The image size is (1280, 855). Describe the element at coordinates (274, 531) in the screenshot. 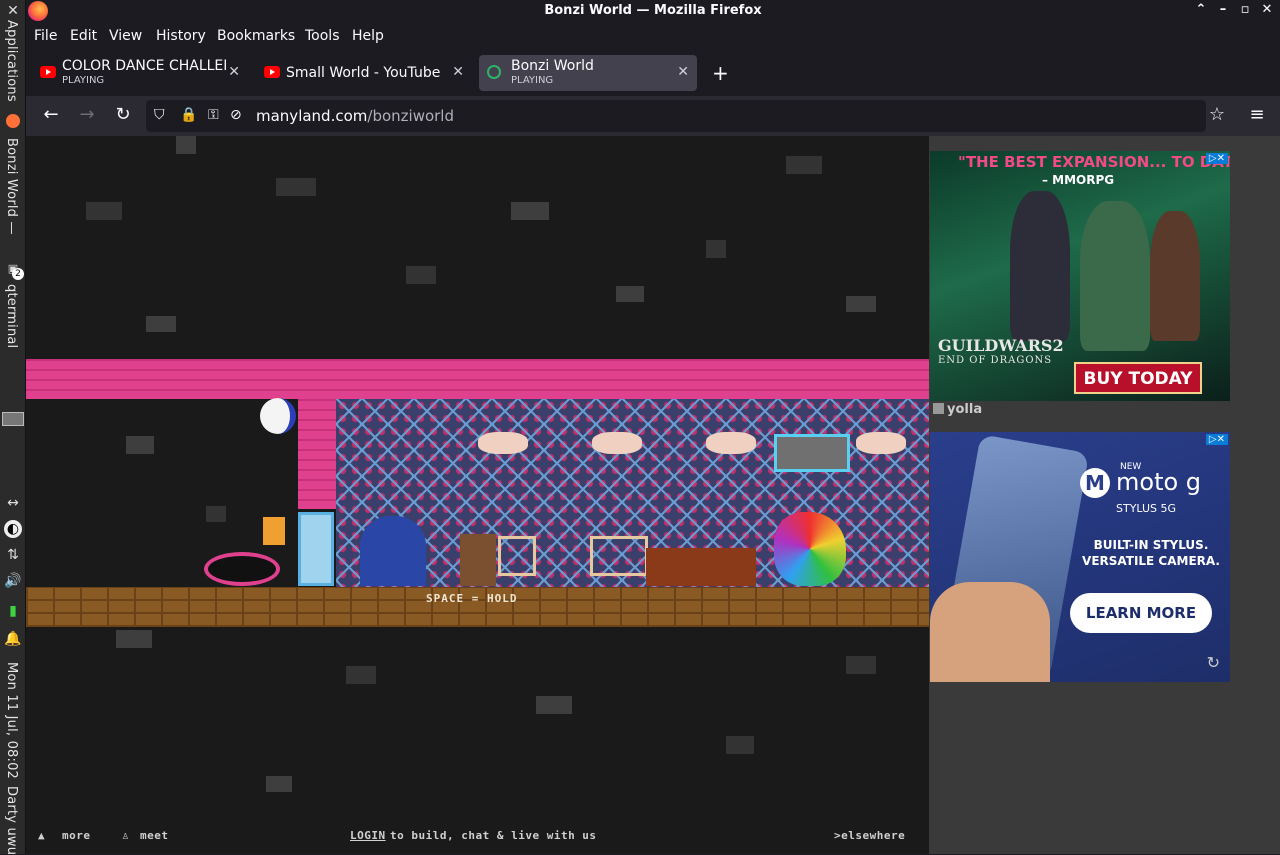

I see `cat-sprite` at that location.